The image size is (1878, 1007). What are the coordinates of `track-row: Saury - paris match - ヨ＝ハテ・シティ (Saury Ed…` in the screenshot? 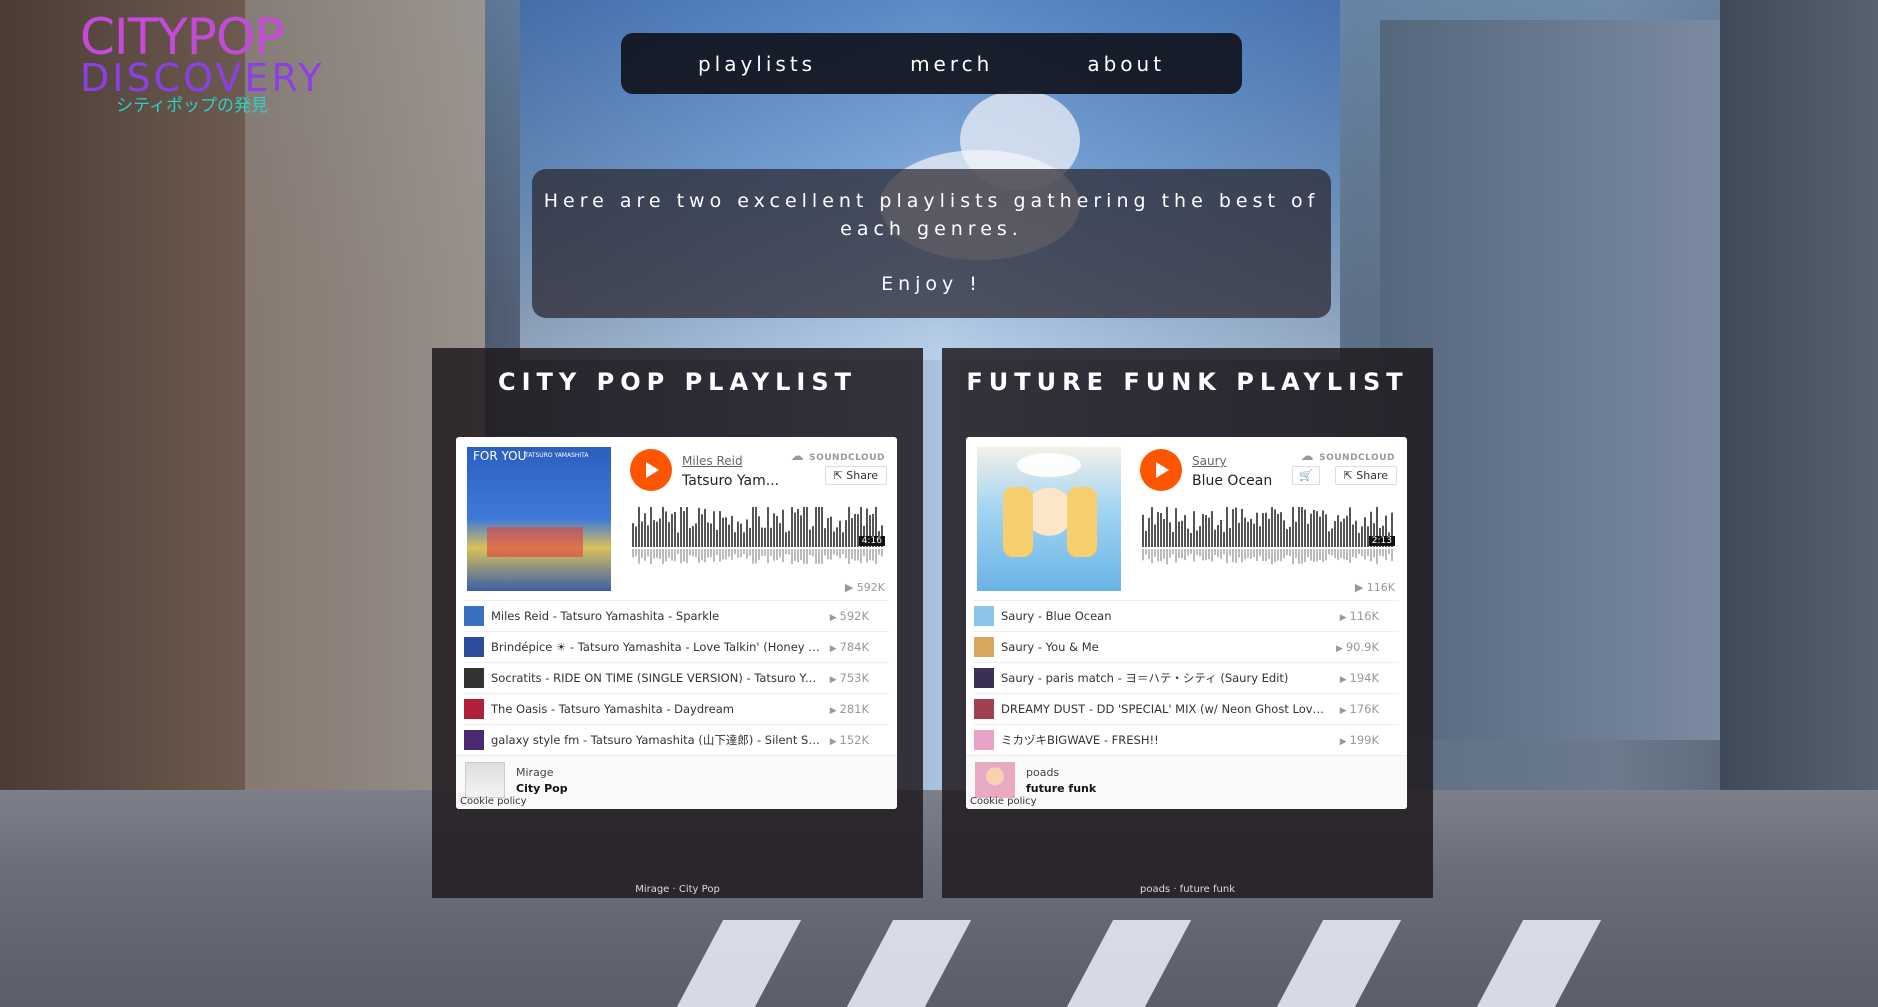 It's located at (1186, 677).